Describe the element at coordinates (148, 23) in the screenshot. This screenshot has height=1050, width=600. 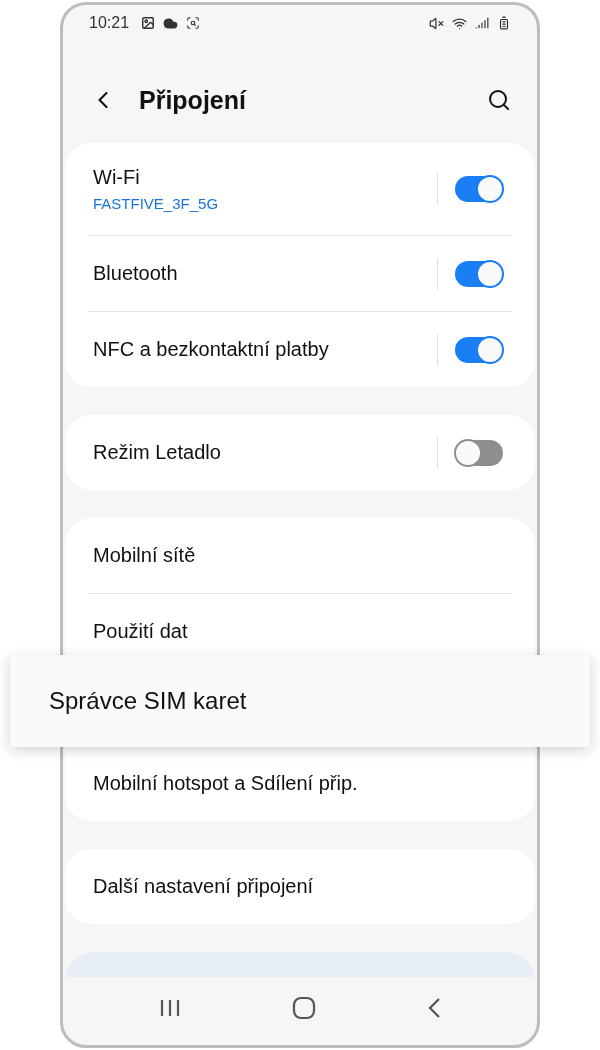
I see `image-icon` at that location.